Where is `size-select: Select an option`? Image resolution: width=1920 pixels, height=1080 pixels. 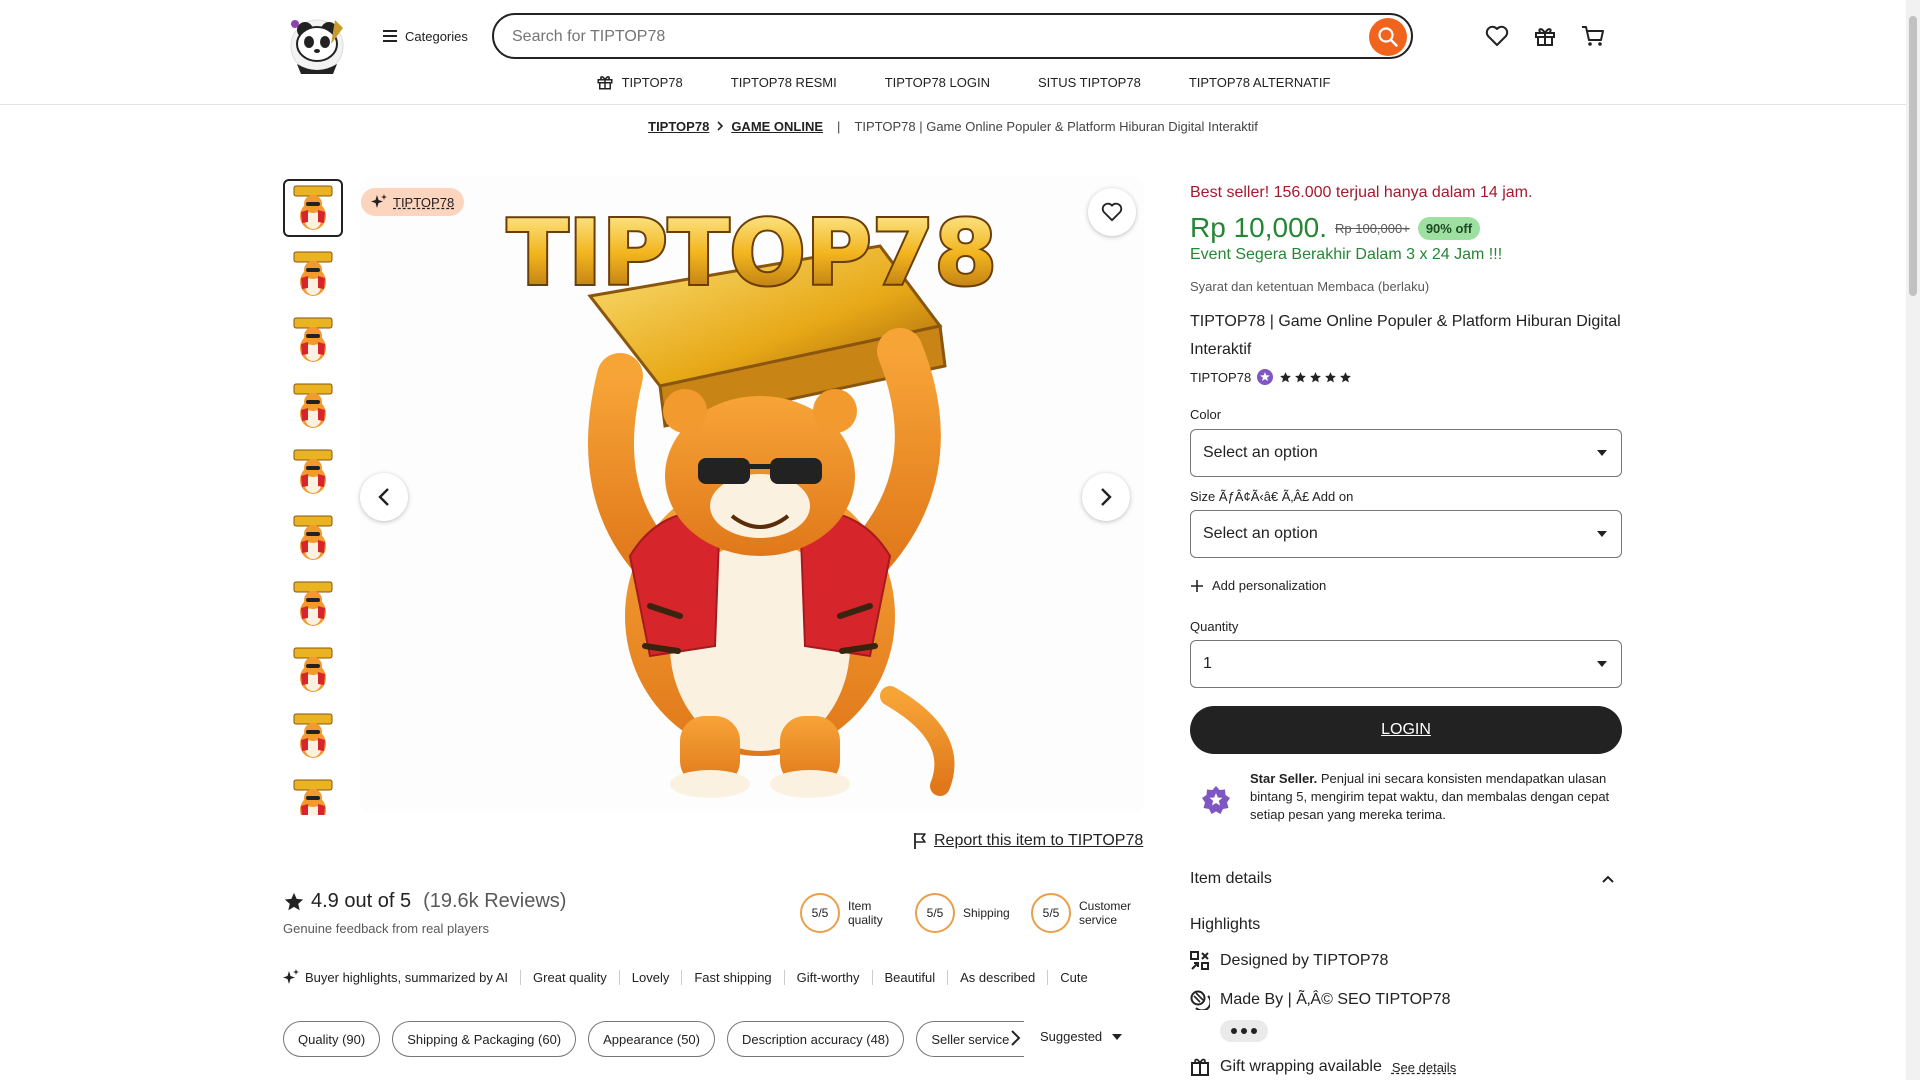
size-select: Select an option is located at coordinates (1406, 534).